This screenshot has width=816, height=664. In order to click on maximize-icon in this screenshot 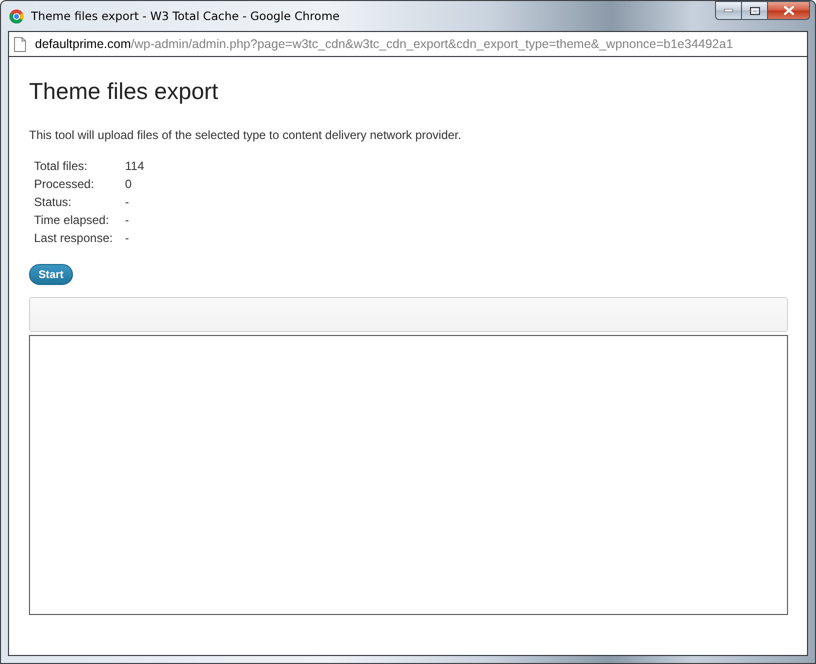, I will do `click(755, 10)`.